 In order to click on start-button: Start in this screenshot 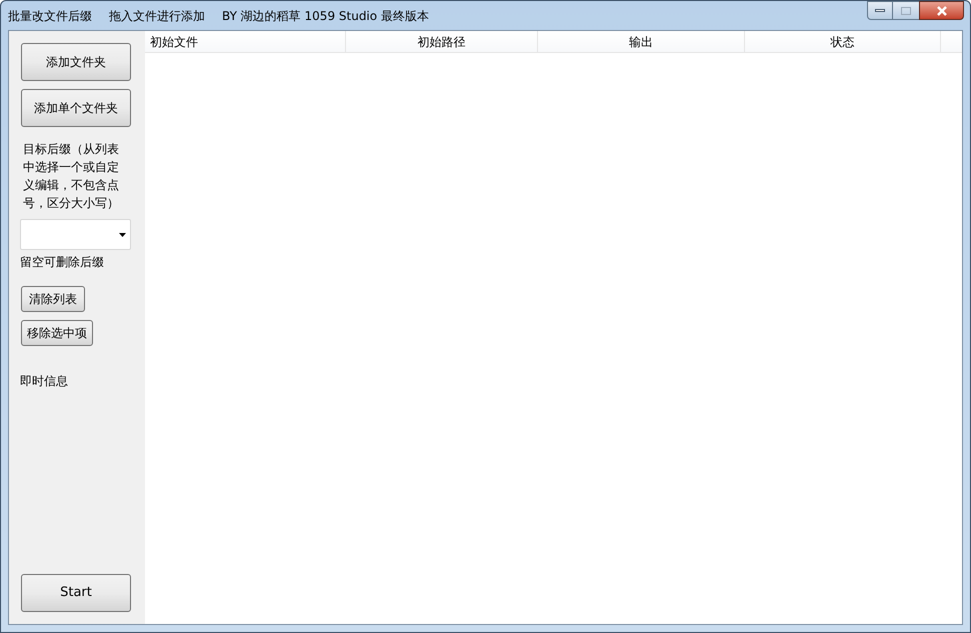, I will do `click(76, 593)`.